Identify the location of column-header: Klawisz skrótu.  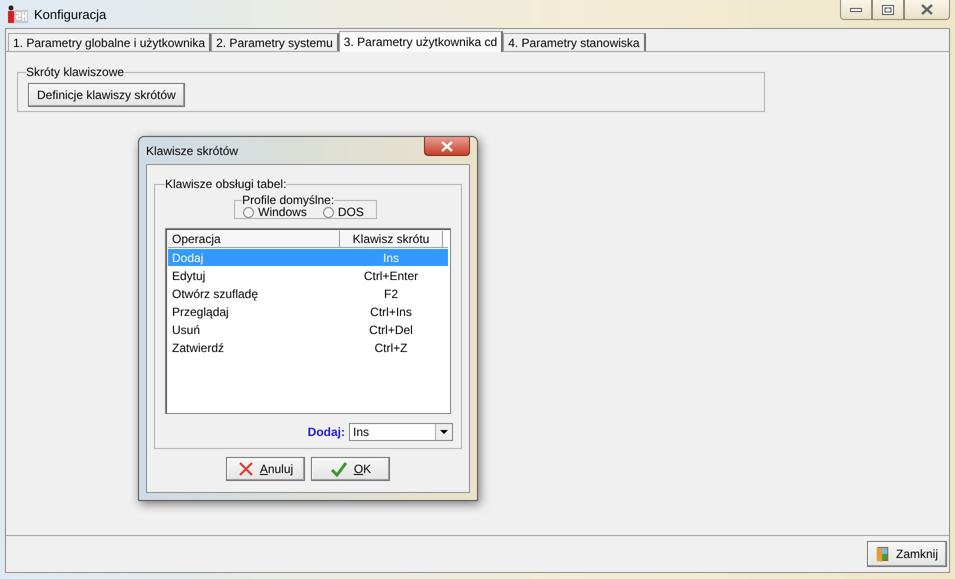
(391, 239).